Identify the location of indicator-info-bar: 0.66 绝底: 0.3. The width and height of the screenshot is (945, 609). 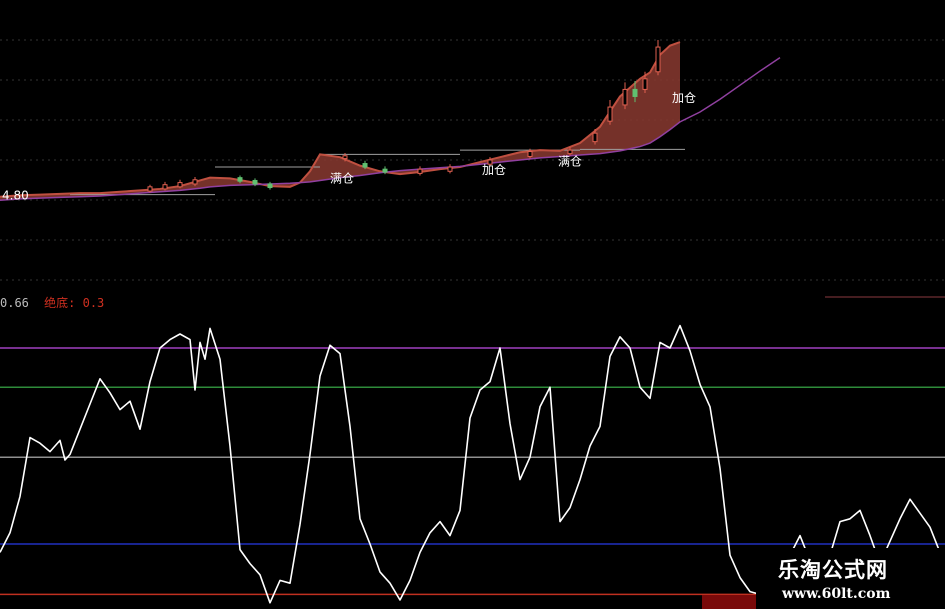
(56, 302).